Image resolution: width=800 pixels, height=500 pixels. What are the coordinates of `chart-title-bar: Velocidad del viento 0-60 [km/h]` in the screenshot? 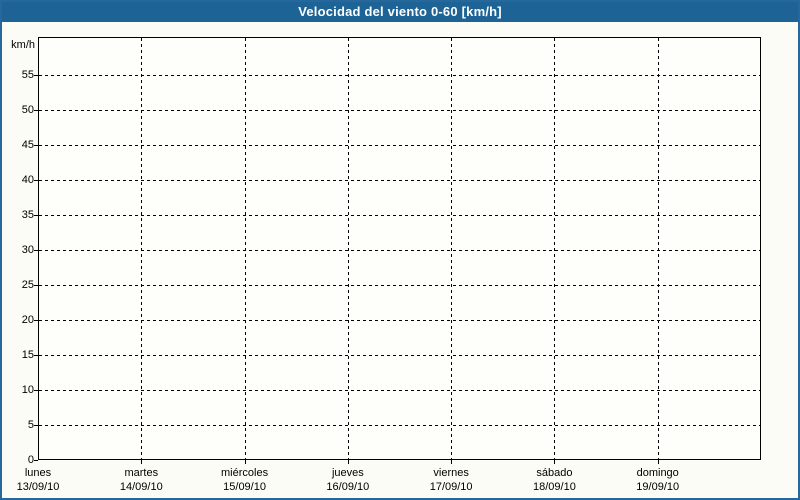 It's located at (400, 11).